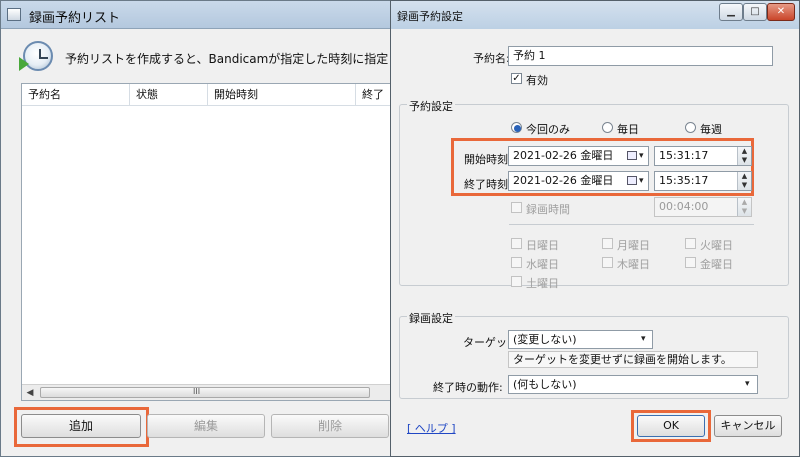 The width and height of the screenshot is (800, 457). I want to click on list-window-title: 録画予約リスト, so click(75, 18).